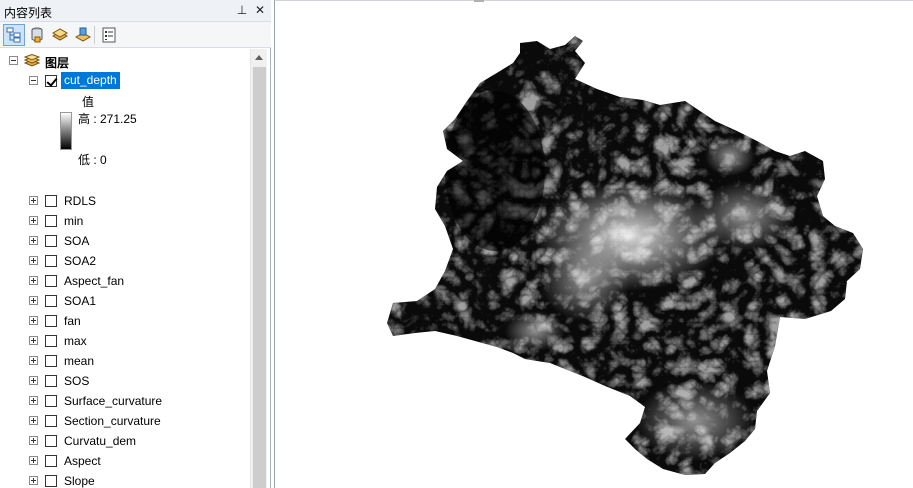  Describe the element at coordinates (125, 361) in the screenshot. I see `layer-row: mean` at that location.